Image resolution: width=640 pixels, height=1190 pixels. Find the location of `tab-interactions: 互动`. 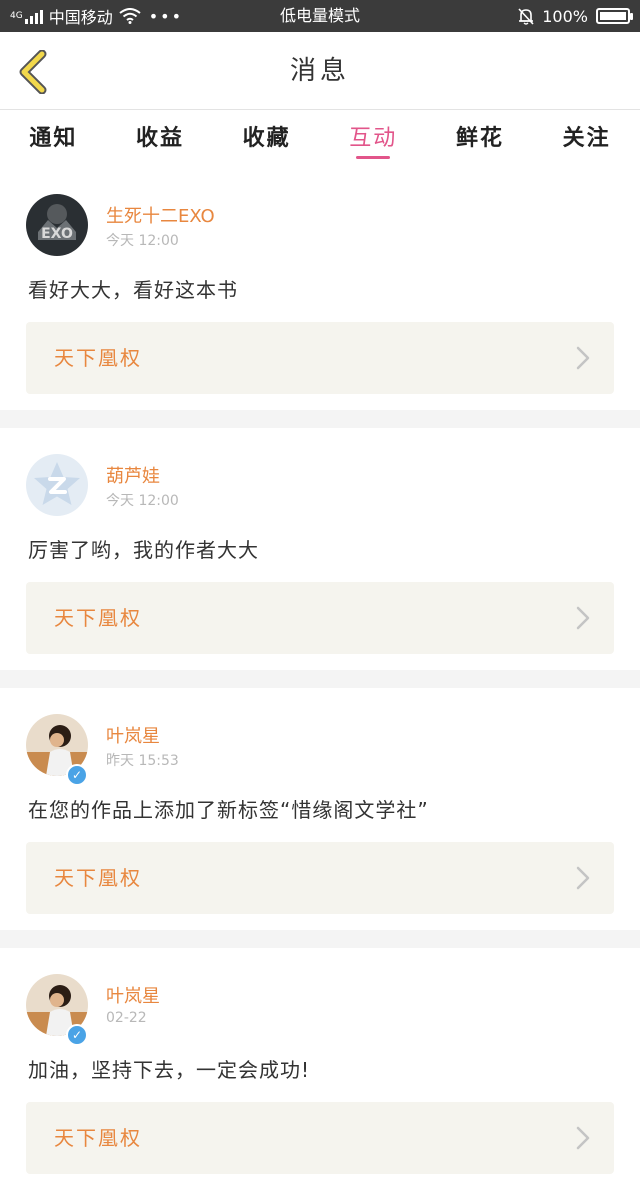

tab-interactions: 互动 is located at coordinates (373, 139).